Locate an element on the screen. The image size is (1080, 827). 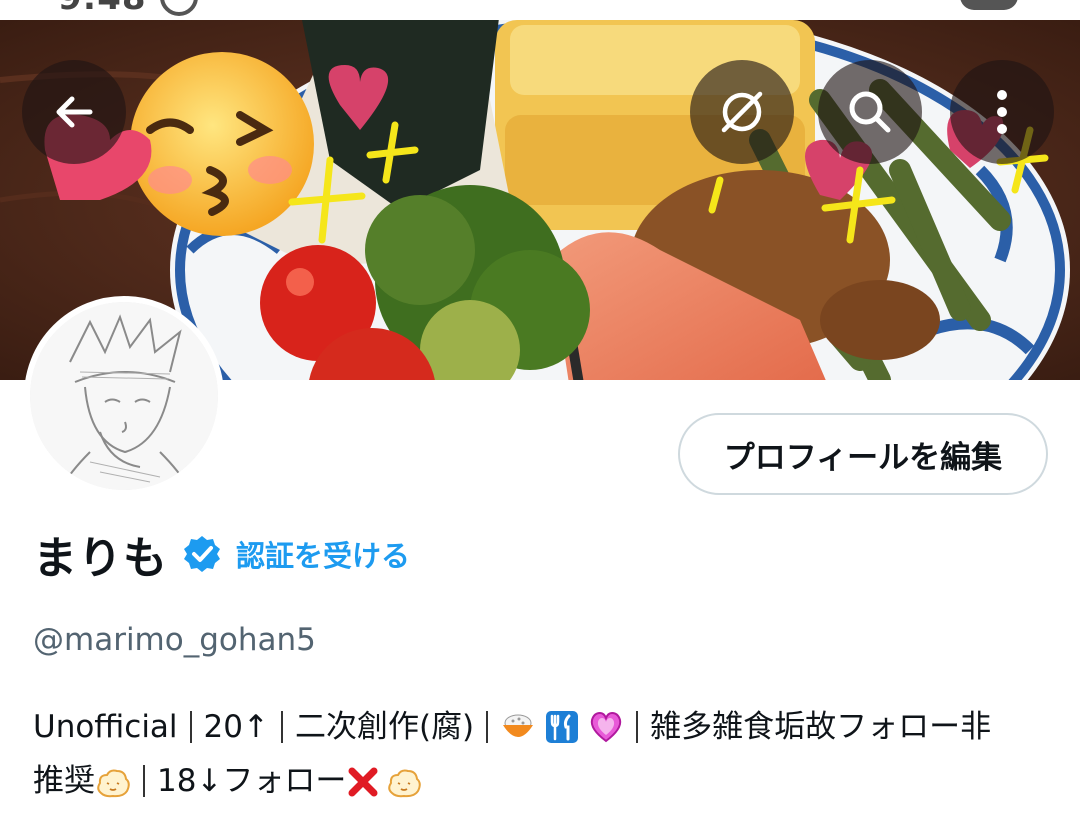
back-button is located at coordinates (74, 112).